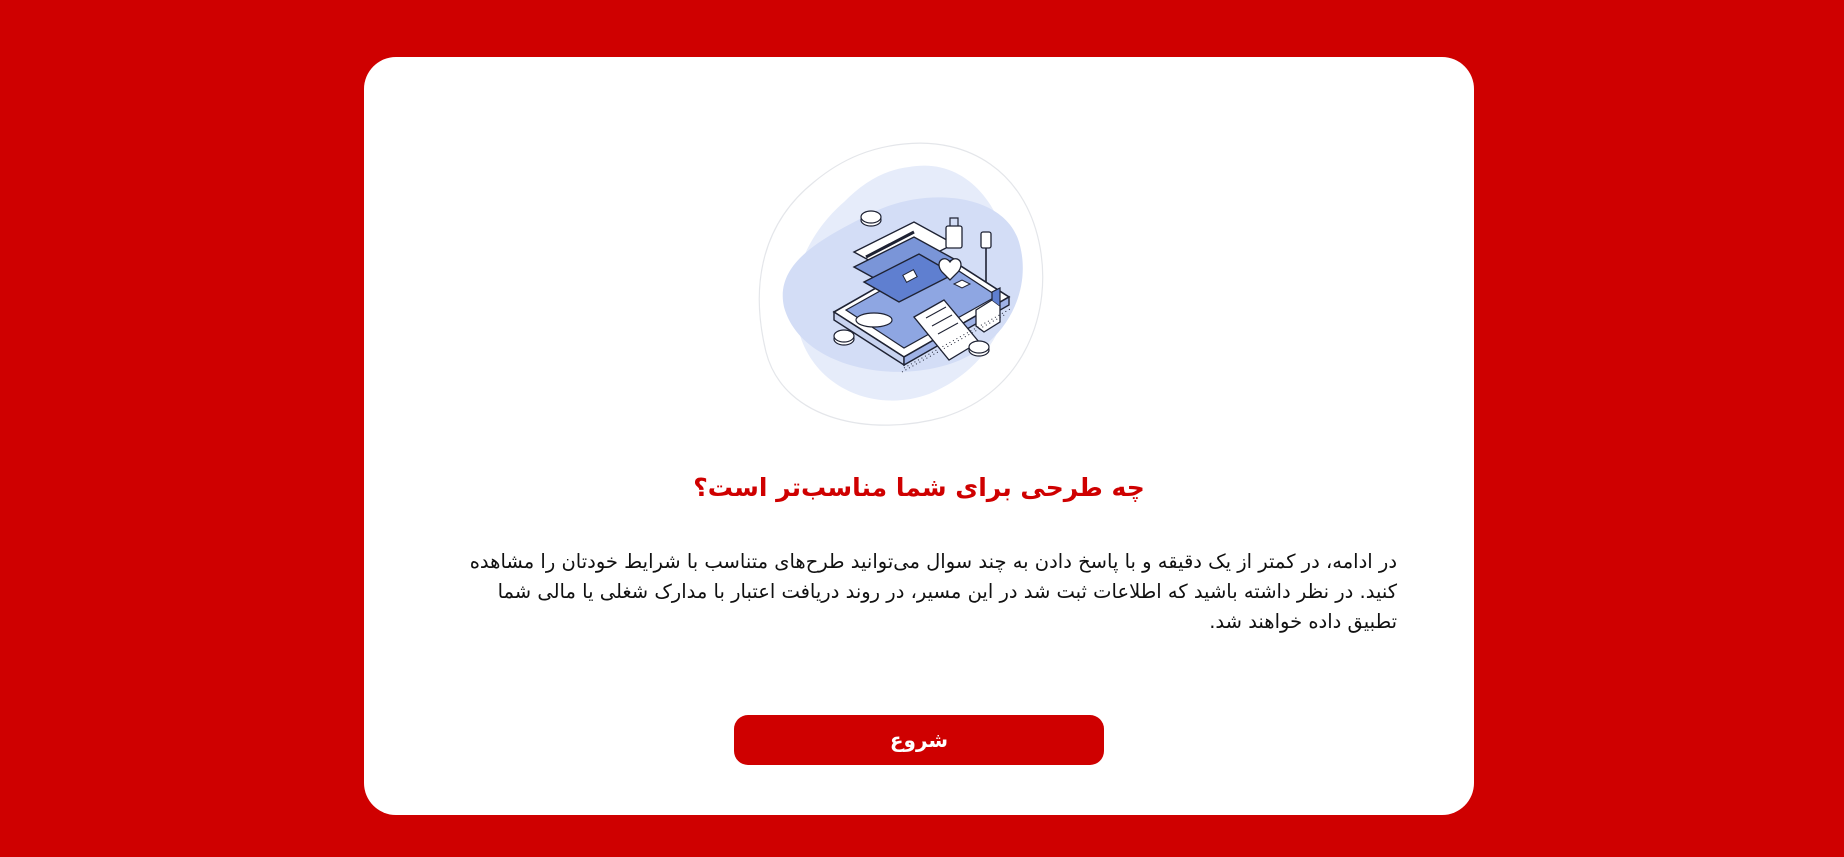 The height and width of the screenshot is (857, 1844). I want to click on financial-services-illustration-icon, so click(901, 284).